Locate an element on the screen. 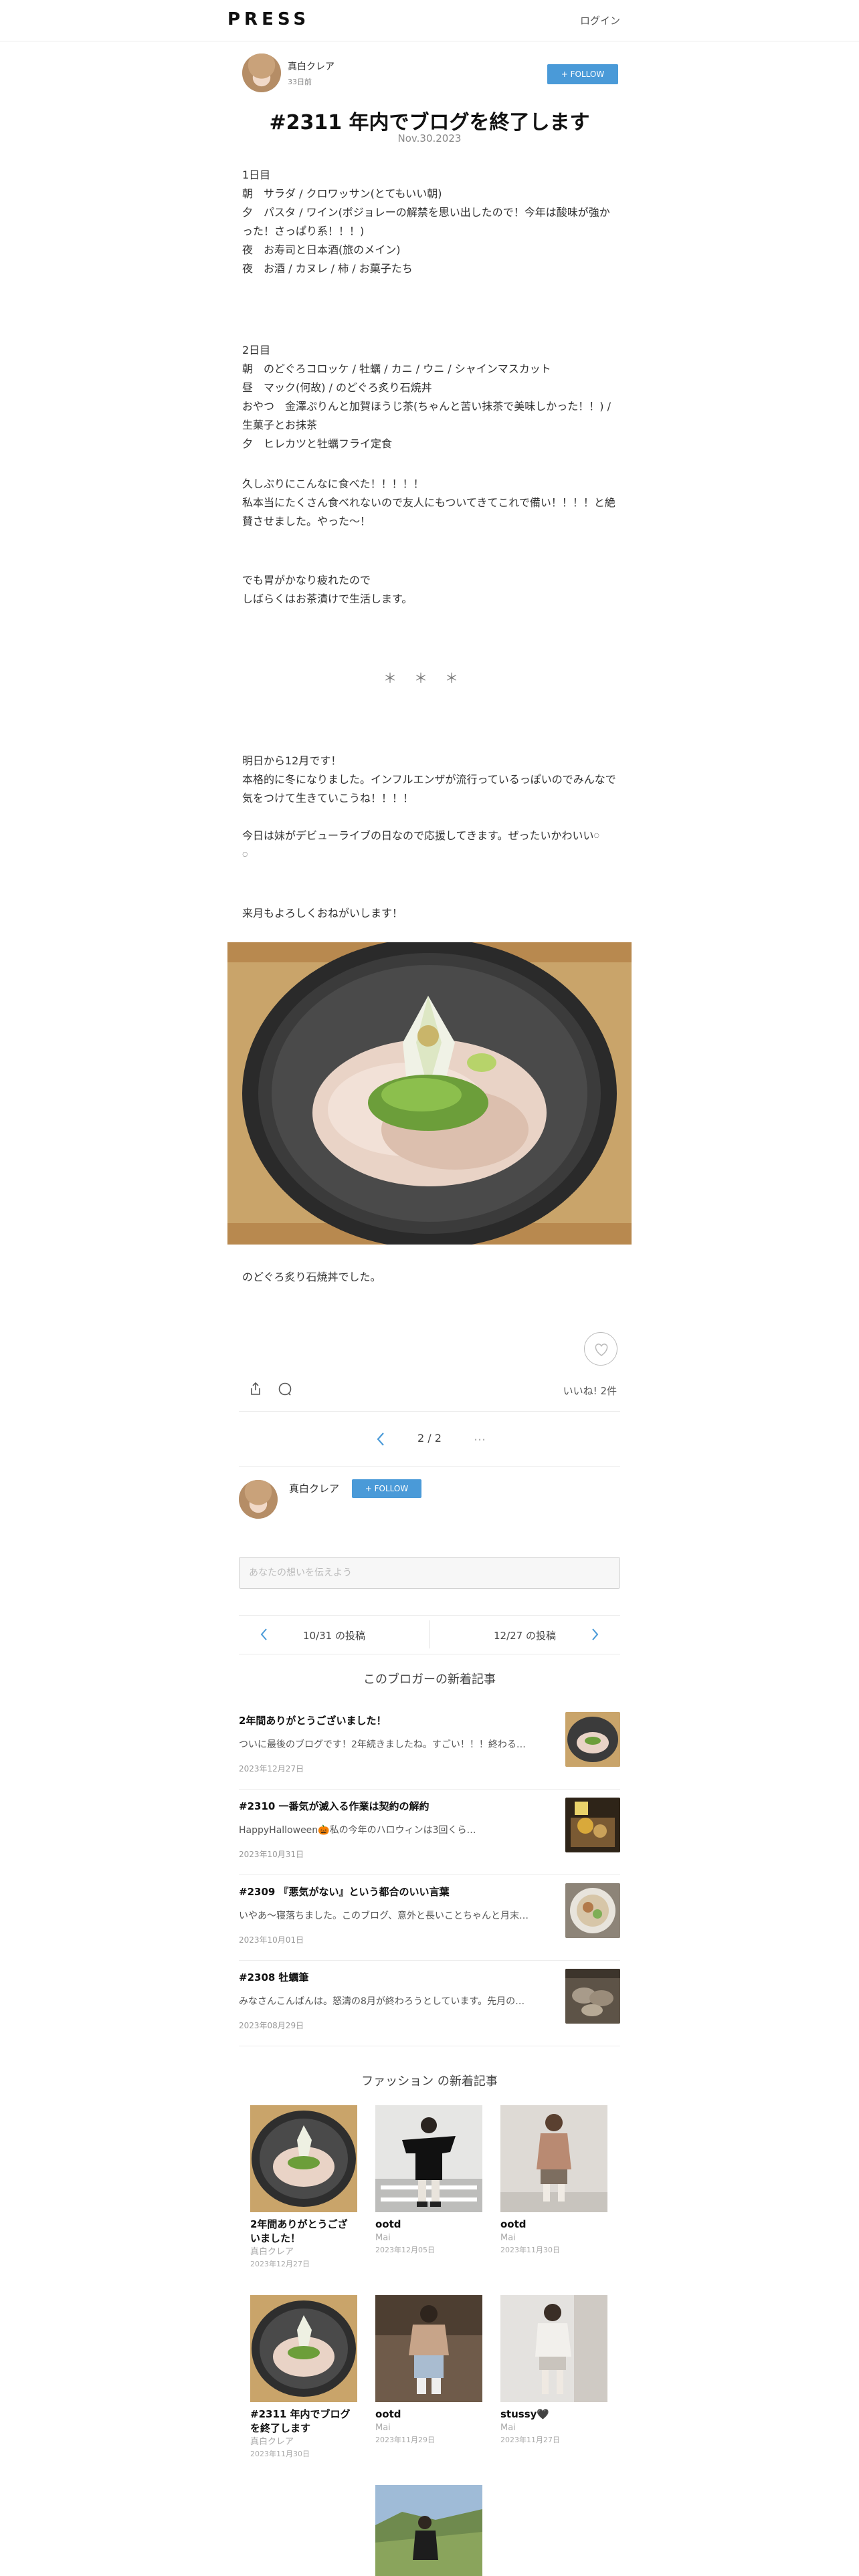 The width and height of the screenshot is (859, 2576). author-name: 真白クレア is located at coordinates (311, 66).